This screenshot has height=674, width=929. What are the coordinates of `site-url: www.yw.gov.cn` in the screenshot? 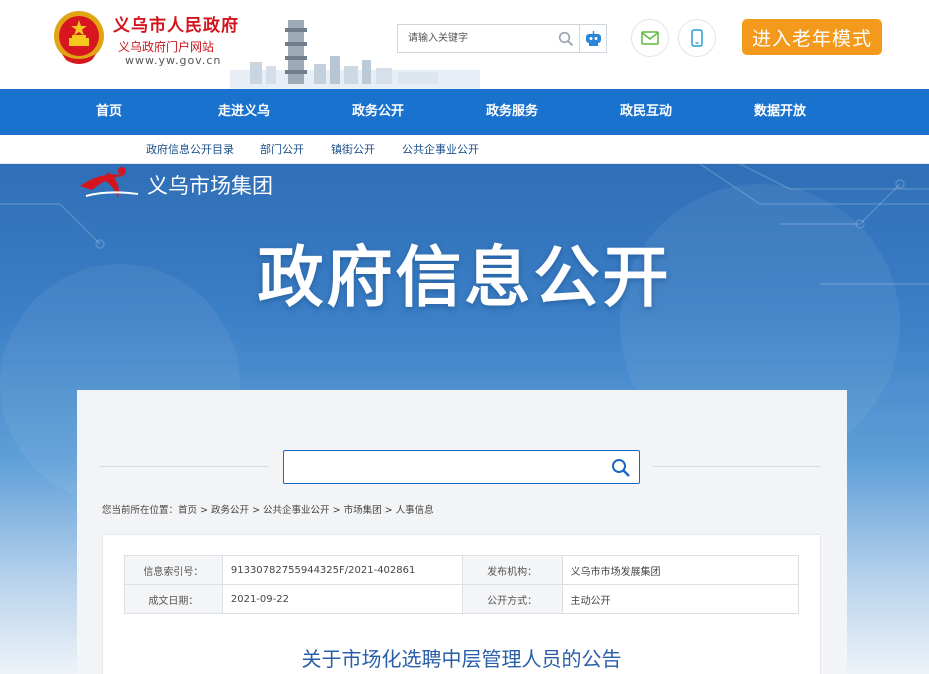 It's located at (173, 60).